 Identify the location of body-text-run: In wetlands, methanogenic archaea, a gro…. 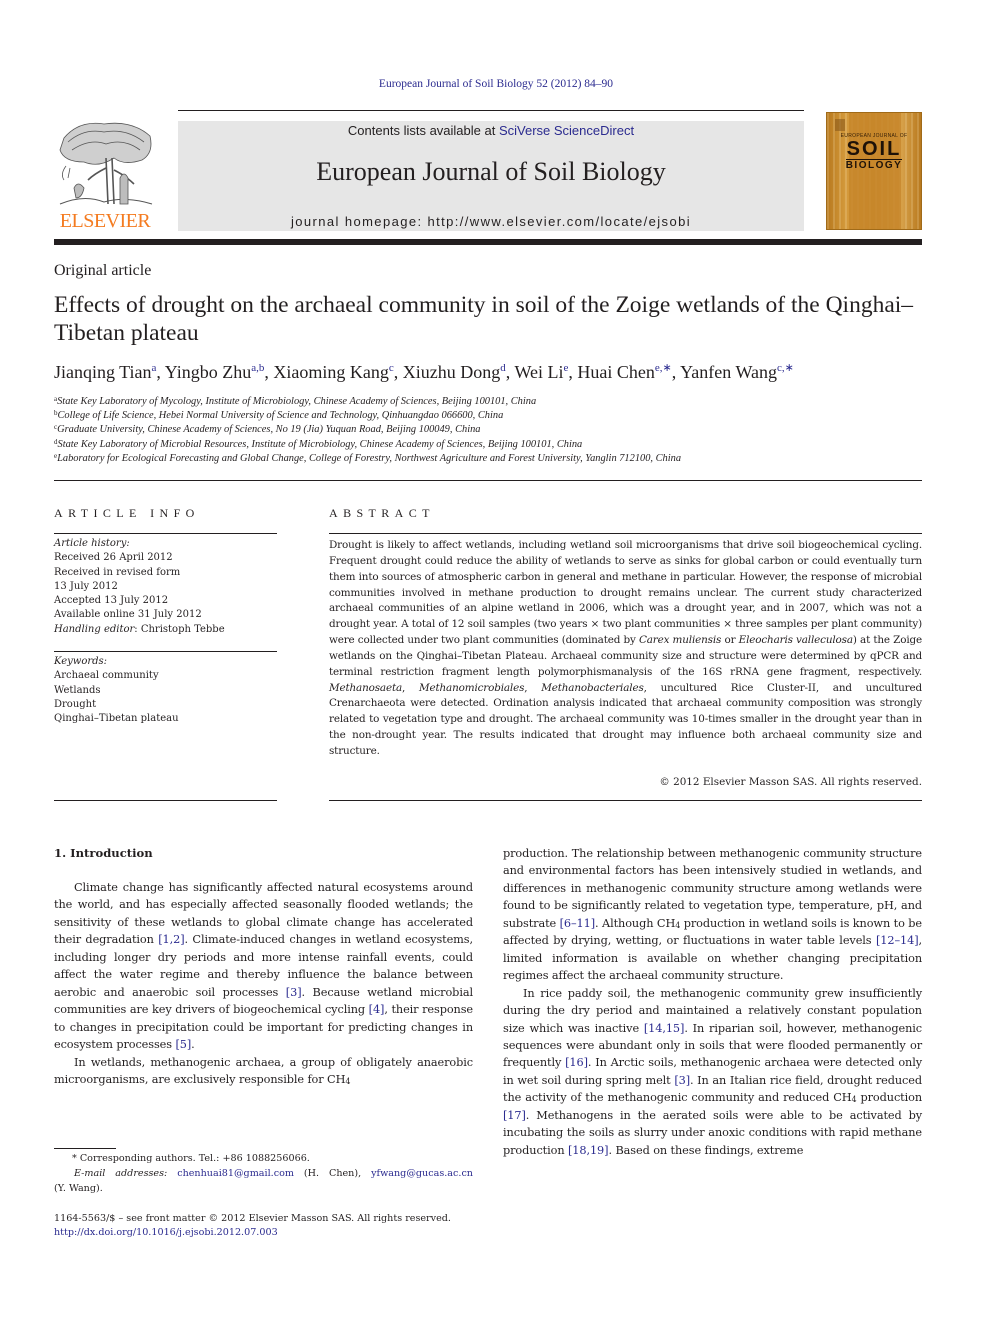
(263, 1070).